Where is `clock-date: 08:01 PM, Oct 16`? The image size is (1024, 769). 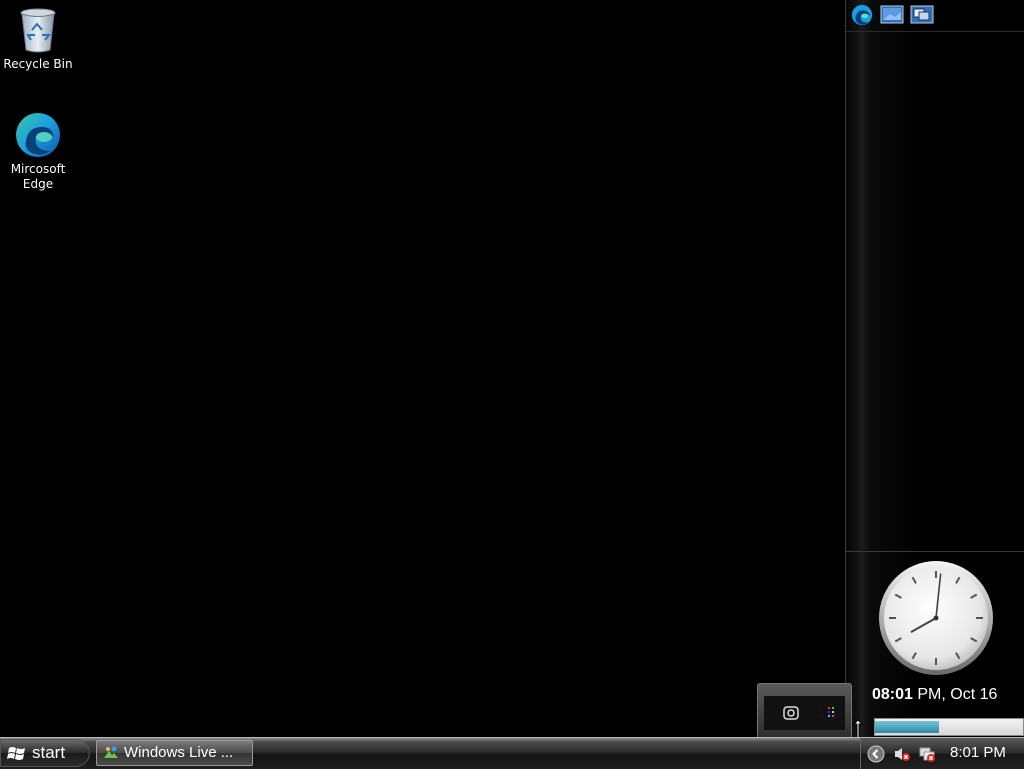
clock-date: 08:01 PM, Oct 16 is located at coordinates (934, 695).